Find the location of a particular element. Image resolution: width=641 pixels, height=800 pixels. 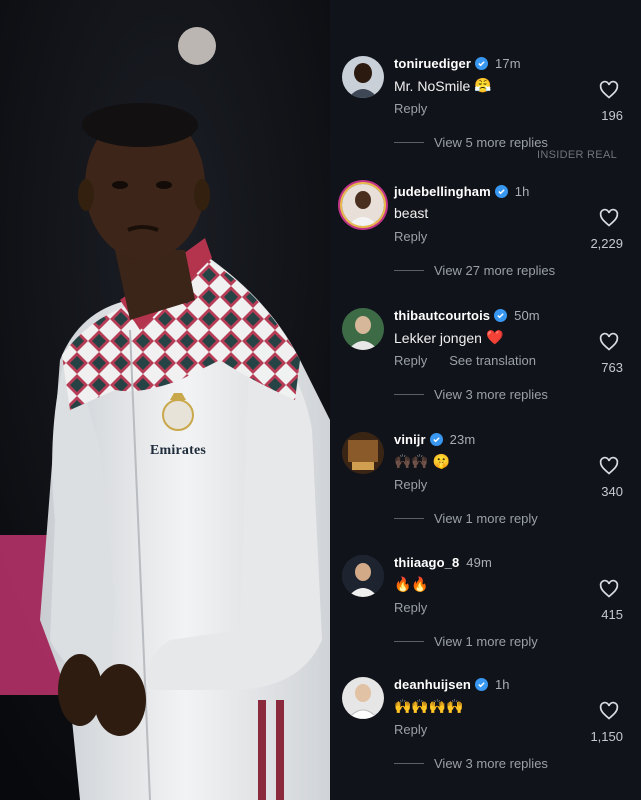

comment-emoji: 🔥🔥 is located at coordinates (411, 584).